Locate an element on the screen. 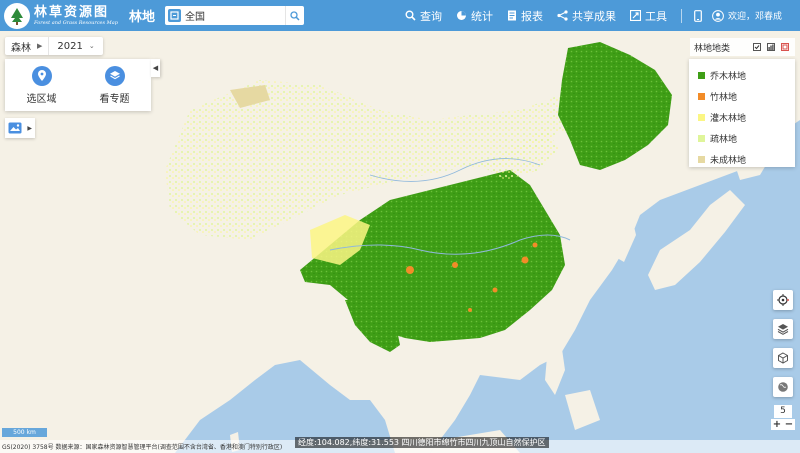 This screenshot has height=453, width=800. year-value: 2021 is located at coordinates (70, 46).